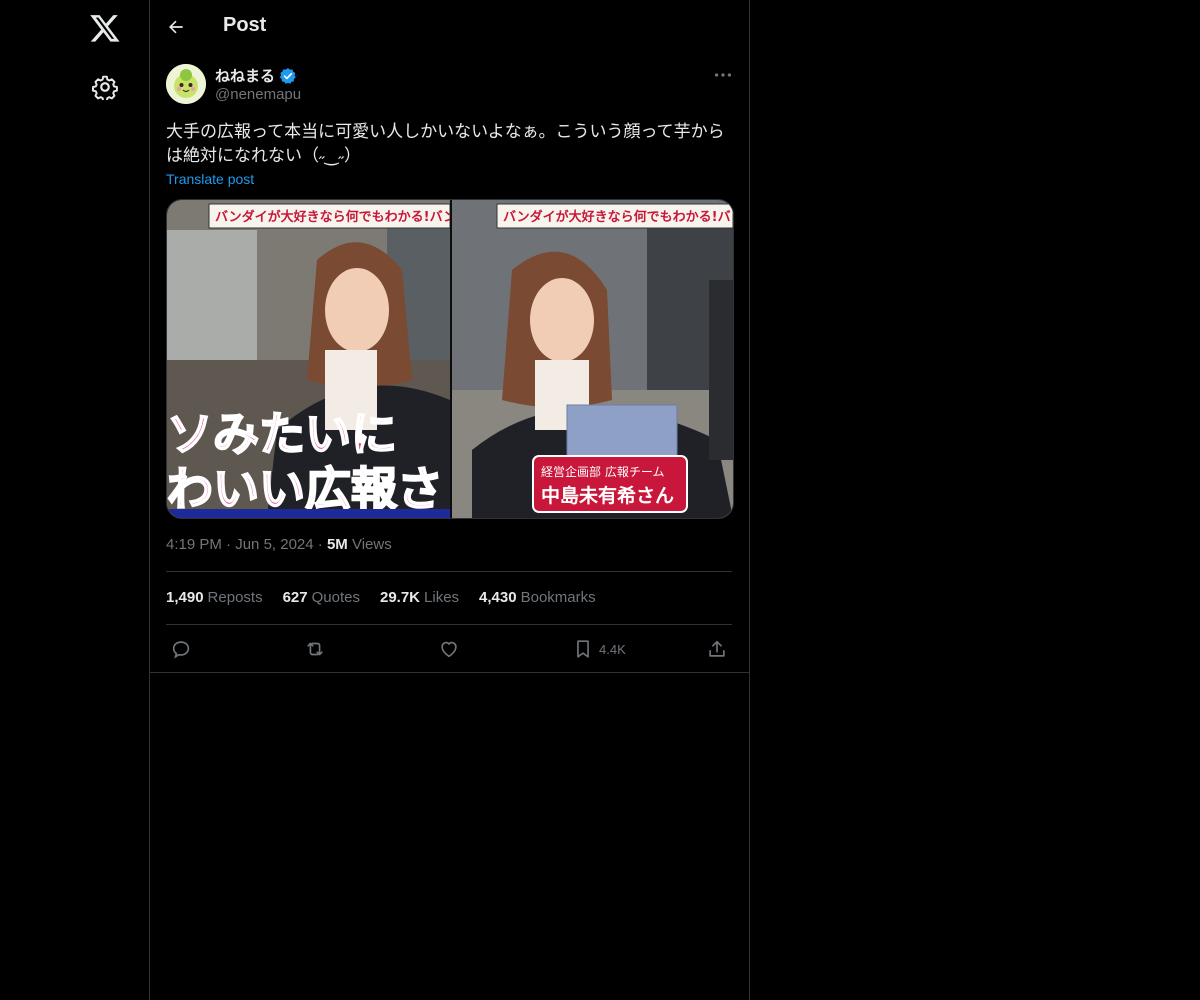  I want to click on views-count: 5M, so click(337, 544).